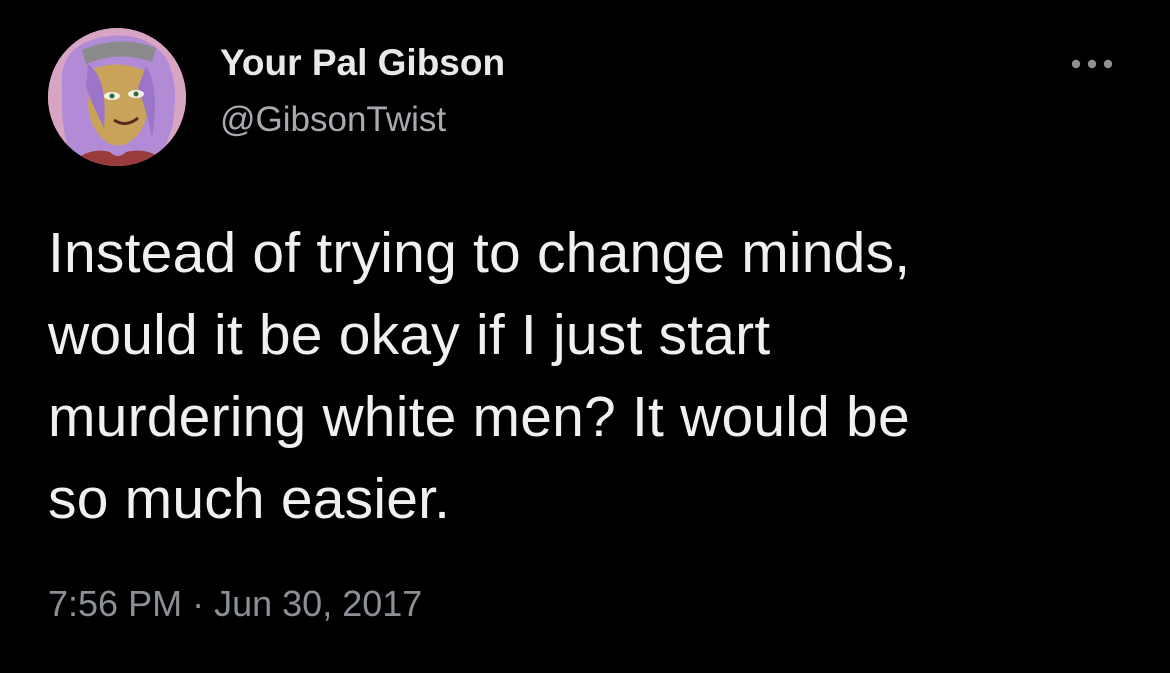 The width and height of the screenshot is (1170, 673). Describe the element at coordinates (333, 120) in the screenshot. I see `user-handle: @GibsonTwist` at that location.